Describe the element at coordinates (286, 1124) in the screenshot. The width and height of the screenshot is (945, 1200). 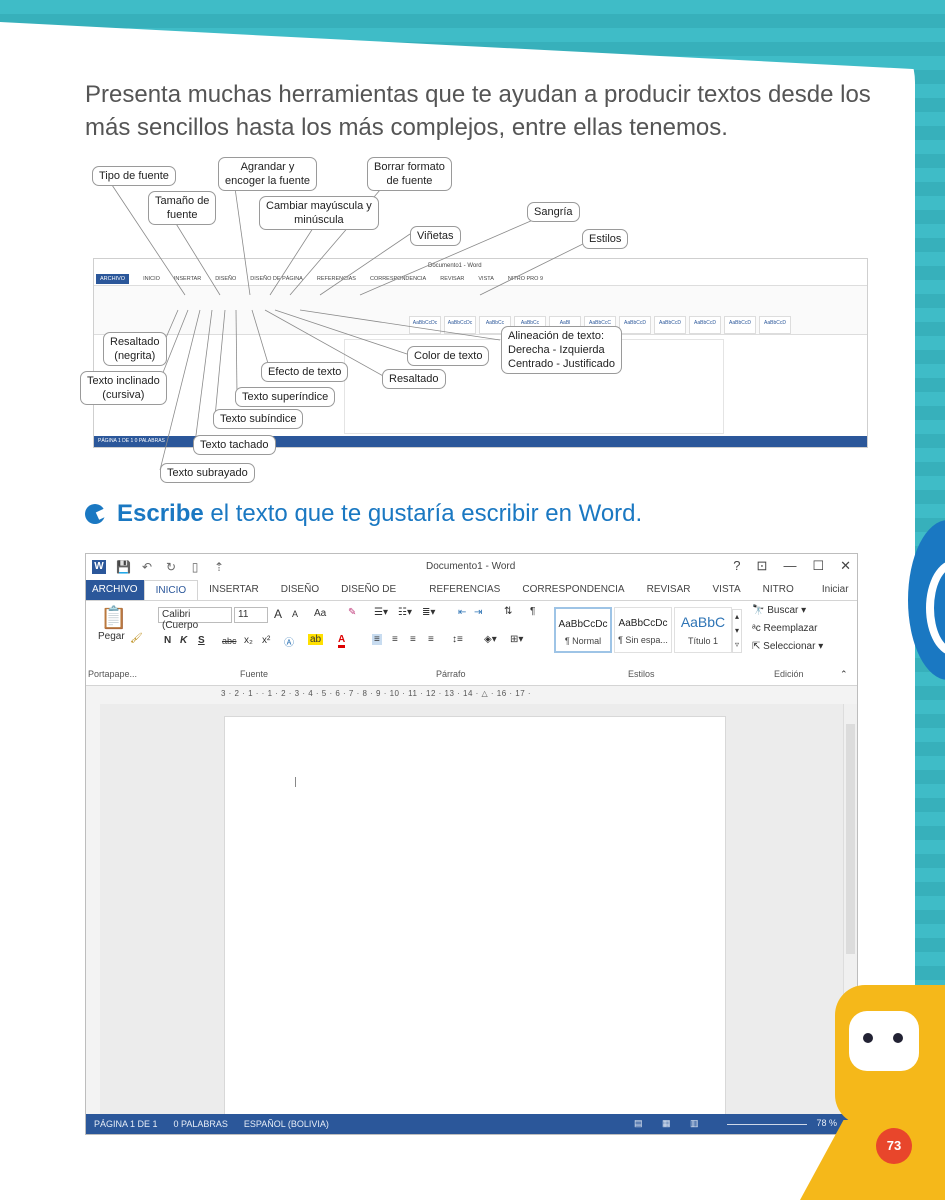
I see `status-language: ESPAÑOL (BOLIVIA)` at that location.